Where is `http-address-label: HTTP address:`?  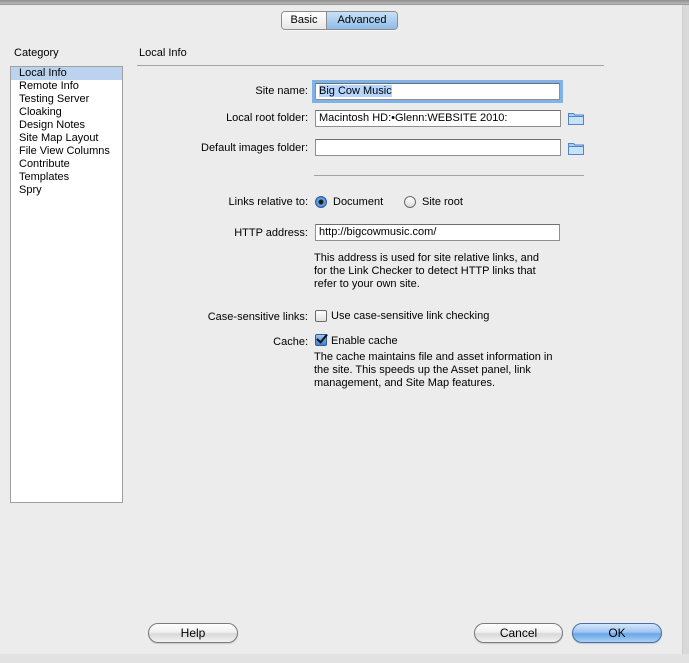
http-address-label: HTTP address: is located at coordinates (271, 233).